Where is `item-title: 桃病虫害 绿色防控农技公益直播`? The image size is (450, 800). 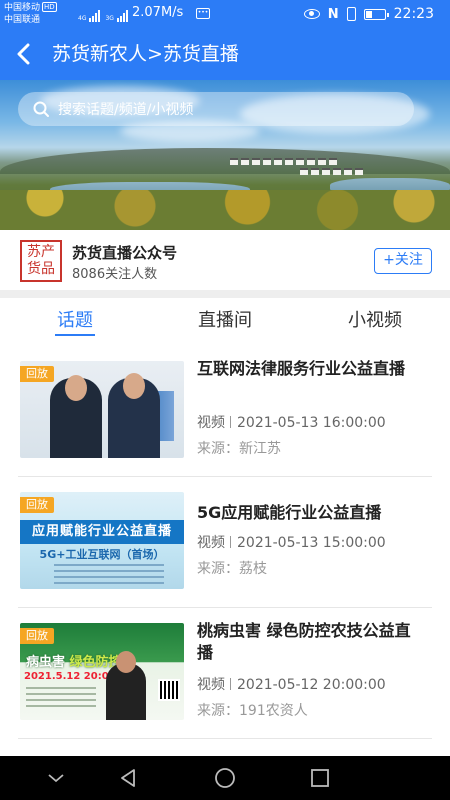 item-title: 桃病虫害 绿色防控农技公益直播 is located at coordinates (304, 641).